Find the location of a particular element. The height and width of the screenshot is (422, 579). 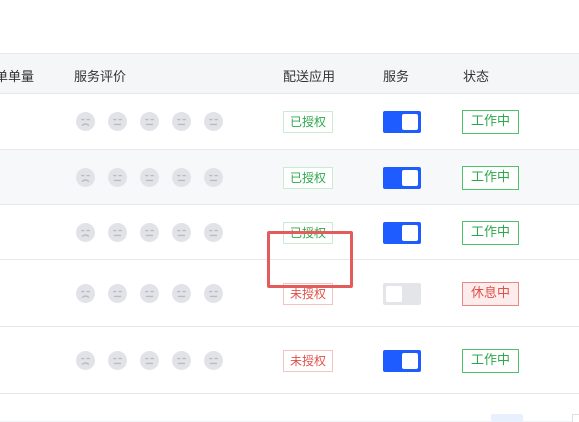

header-order-count: 单单量 is located at coordinates (17, 77).